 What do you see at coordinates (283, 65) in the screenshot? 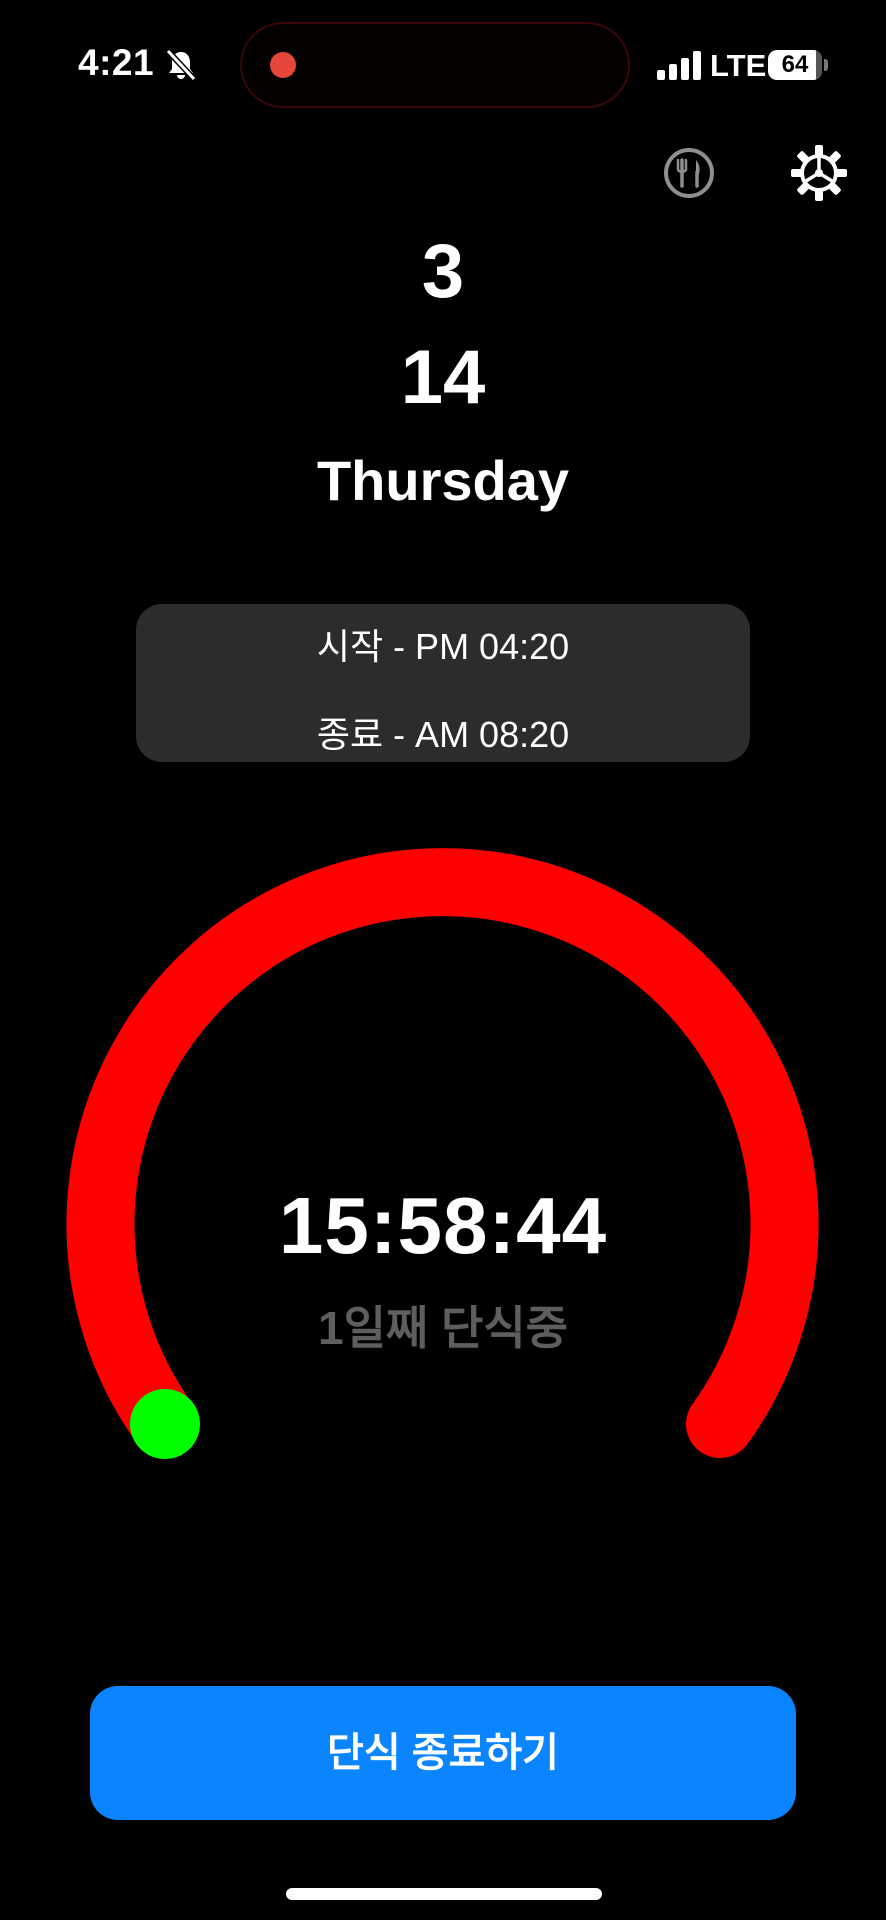
I see `recording-indicator` at bounding box center [283, 65].